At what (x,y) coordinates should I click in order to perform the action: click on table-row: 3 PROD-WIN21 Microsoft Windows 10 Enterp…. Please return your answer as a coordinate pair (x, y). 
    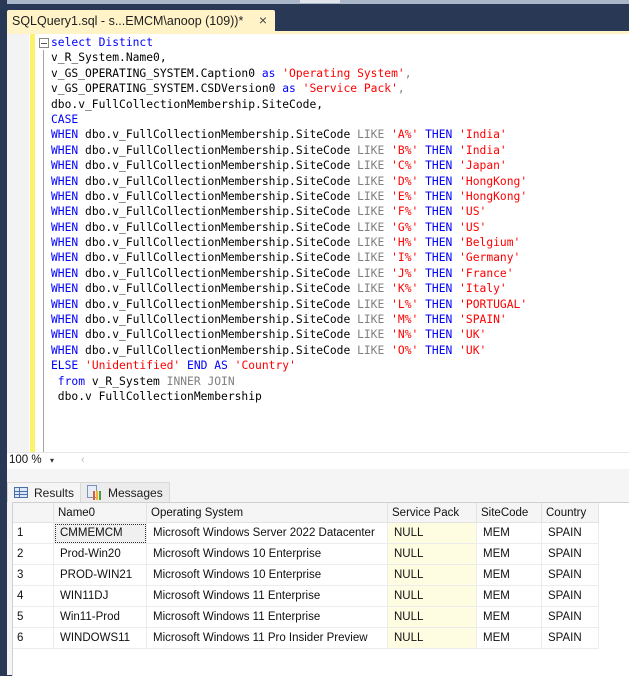
    Looking at the image, I should click on (306, 575).